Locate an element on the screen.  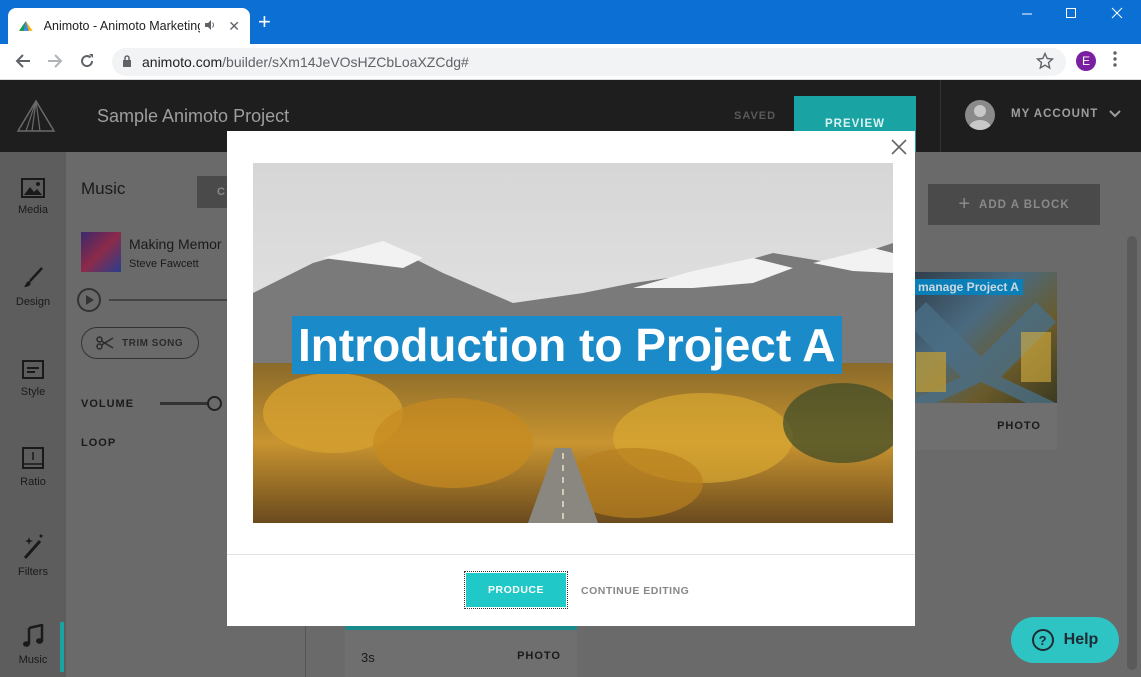
rail-item-style: Style is located at coordinates (33, 378).